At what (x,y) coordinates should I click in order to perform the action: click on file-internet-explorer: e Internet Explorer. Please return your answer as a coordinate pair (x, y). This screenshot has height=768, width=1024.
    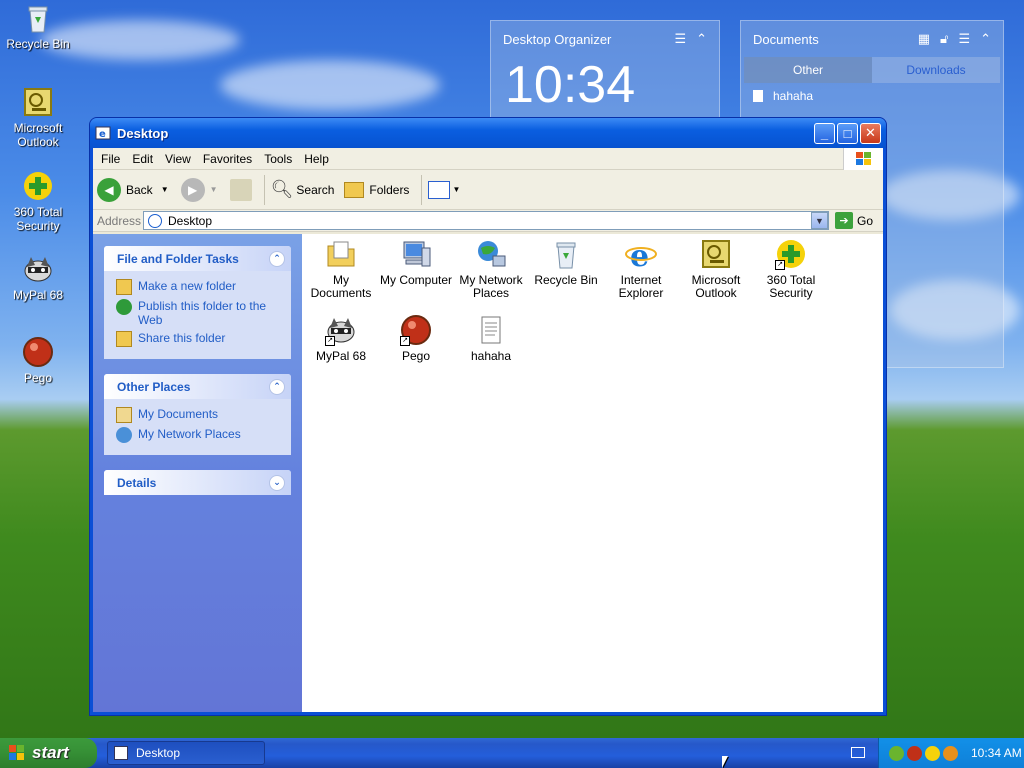
    Looking at the image, I should click on (641, 269).